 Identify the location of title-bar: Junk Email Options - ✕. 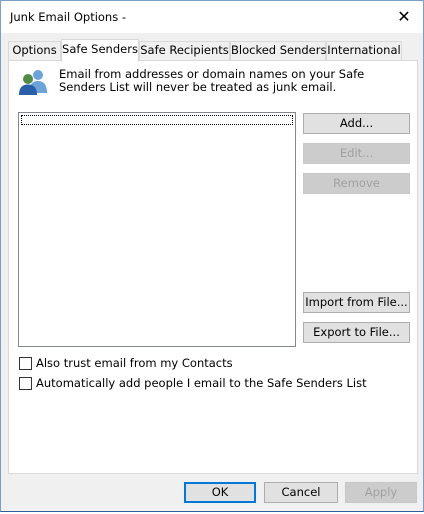
(212, 17).